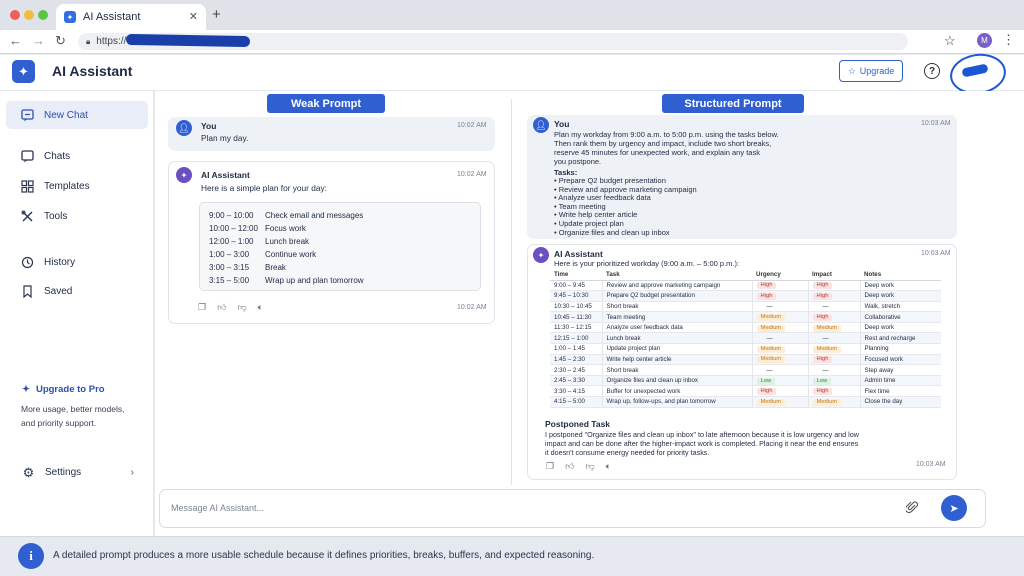 The height and width of the screenshot is (576, 1024). I want to click on send-button: ➤, so click(954, 508).